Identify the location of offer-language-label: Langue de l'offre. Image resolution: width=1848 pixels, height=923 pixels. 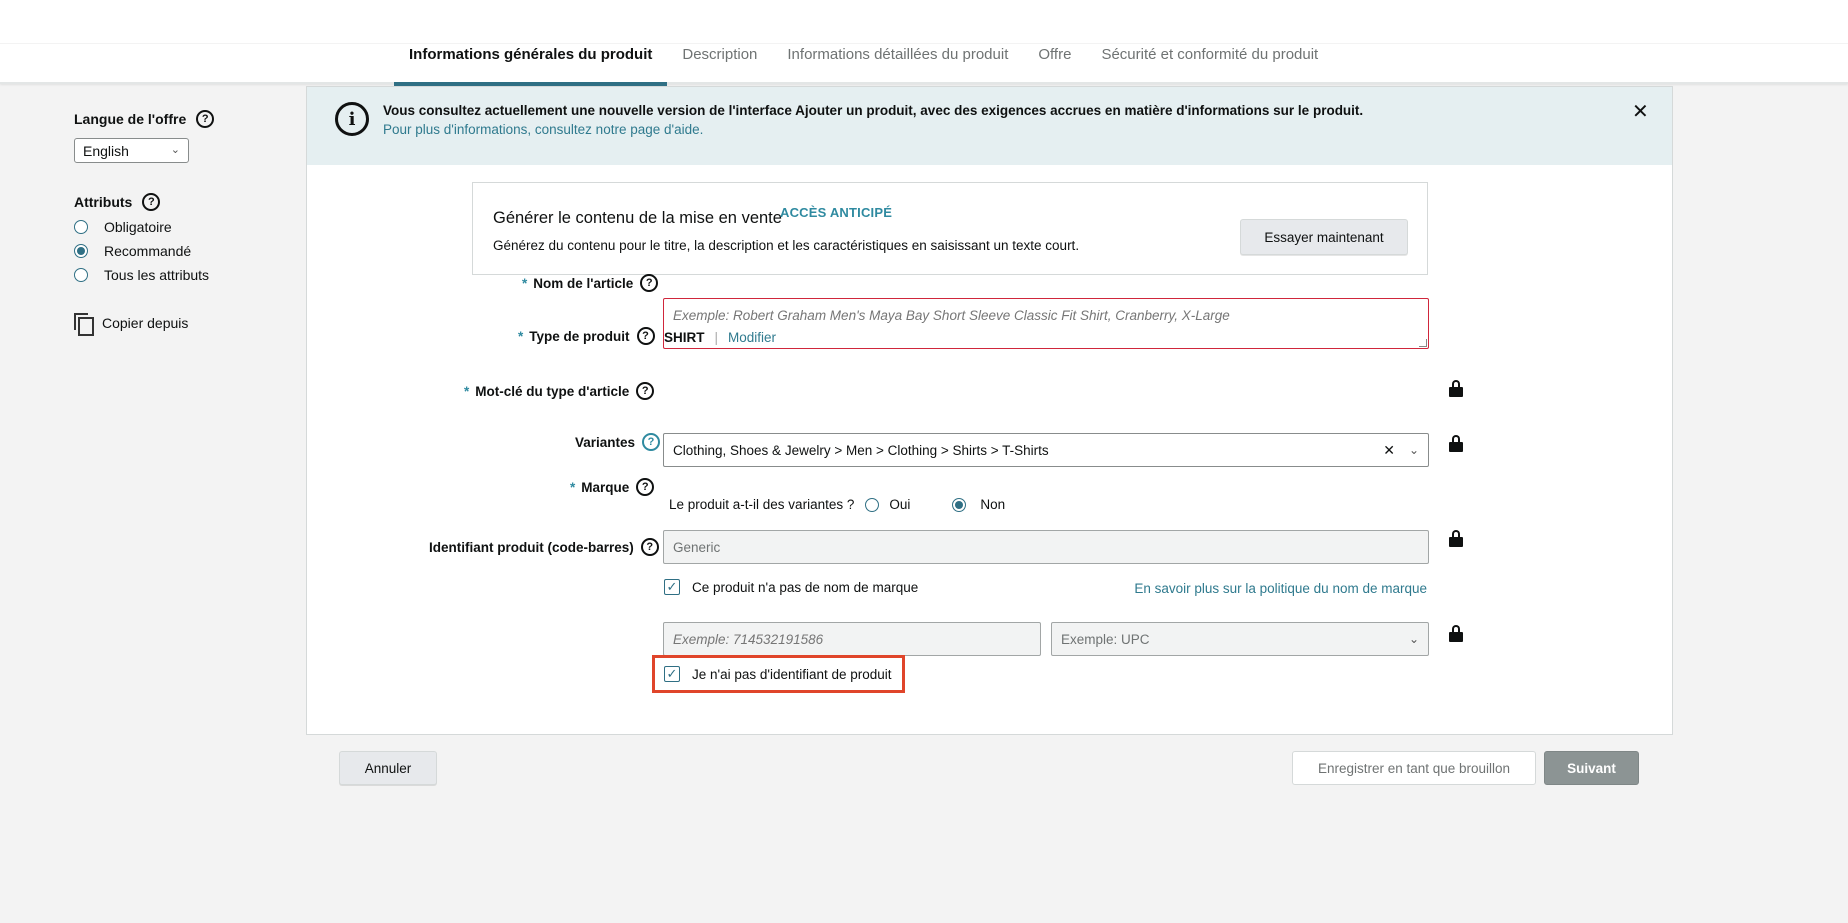
(130, 119).